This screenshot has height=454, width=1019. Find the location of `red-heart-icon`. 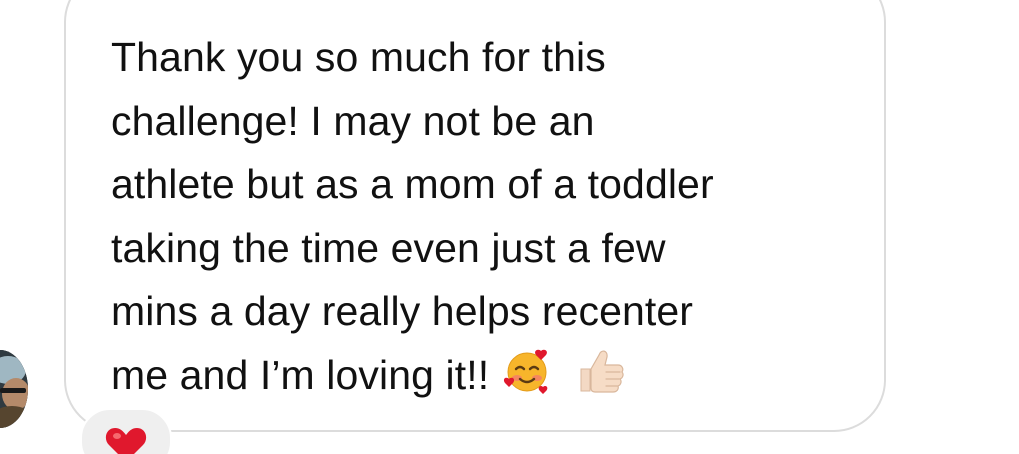

red-heart-icon is located at coordinates (126, 439).